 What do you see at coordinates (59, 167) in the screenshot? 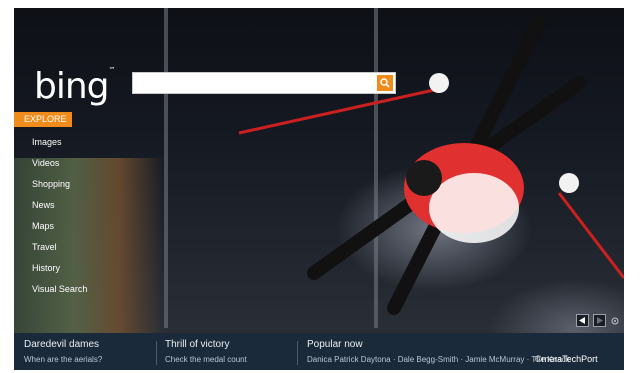
I see `nav-item-videos: Videos` at bounding box center [59, 167].